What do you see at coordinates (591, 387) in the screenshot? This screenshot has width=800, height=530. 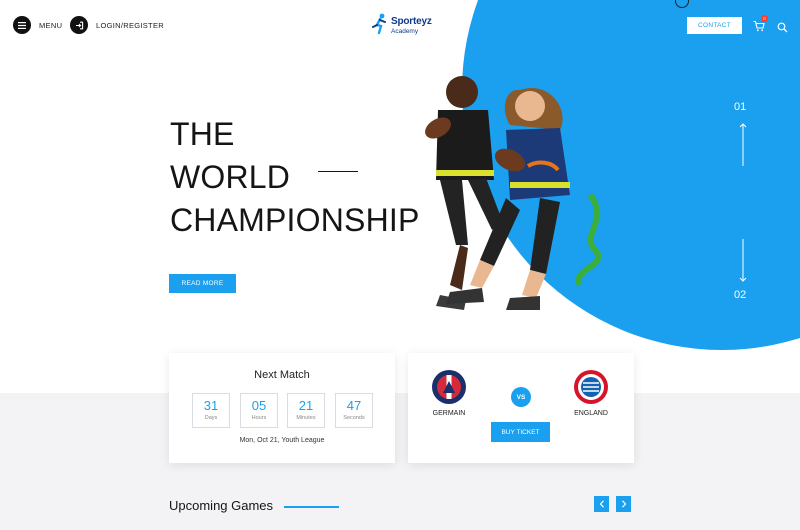 I see `away-team-crest-icon` at bounding box center [591, 387].